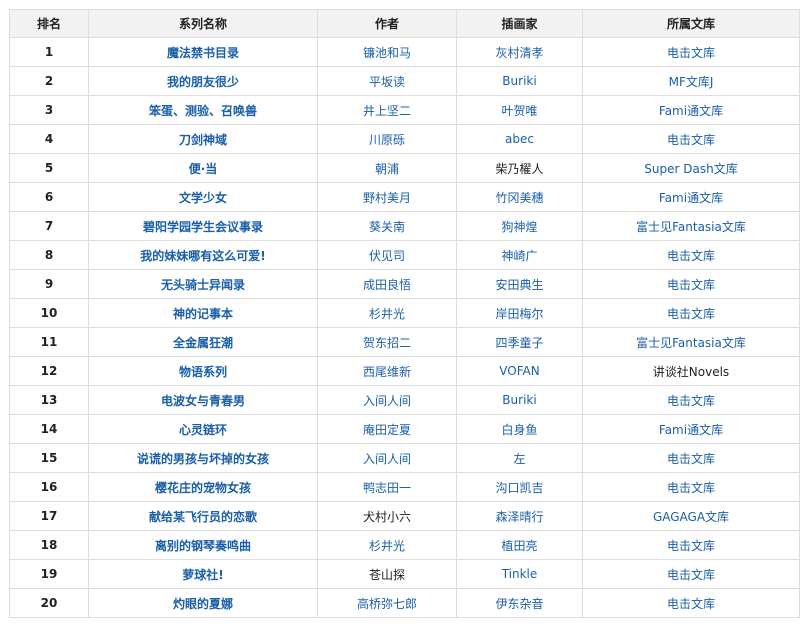 This screenshot has width=806, height=631. Describe the element at coordinates (519, 488) in the screenshot. I see `illustrator-link: 沟口凯吉` at that location.